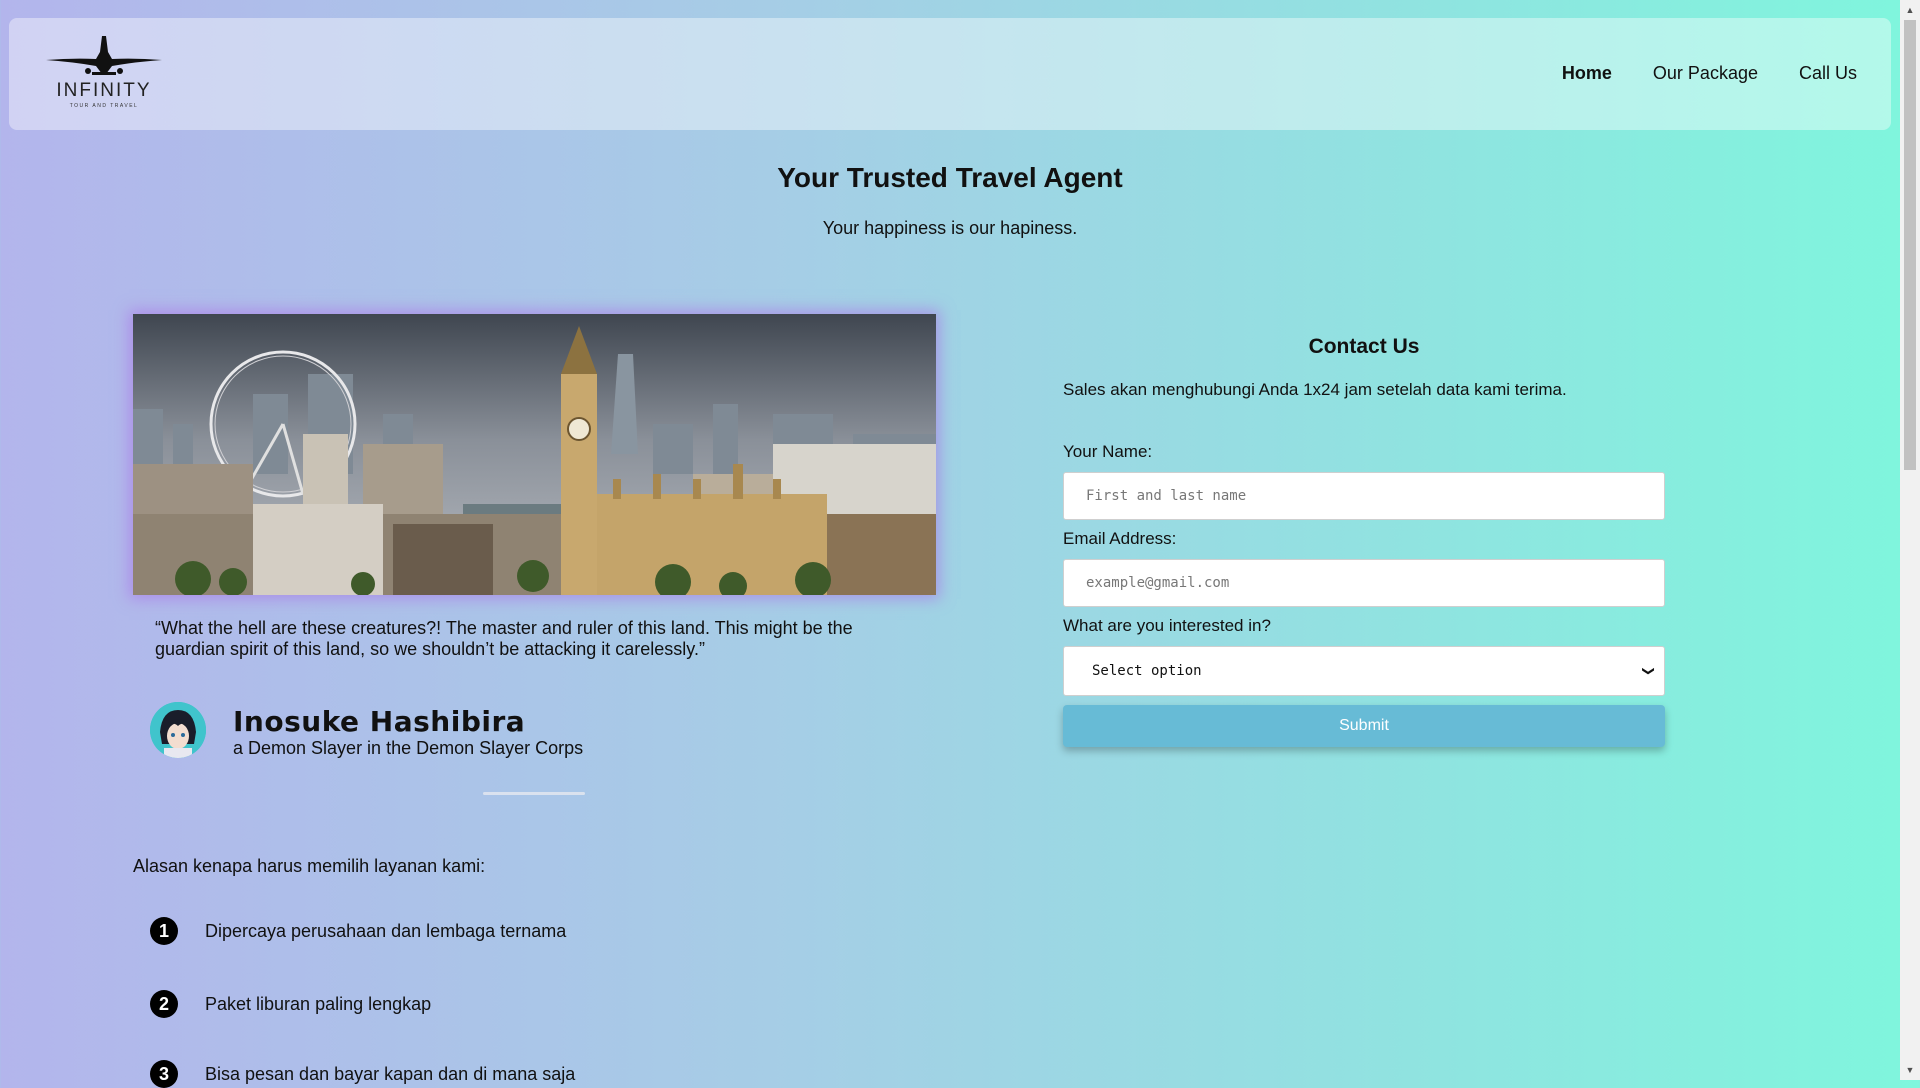  I want to click on london-skyline-image, so click(534, 454).